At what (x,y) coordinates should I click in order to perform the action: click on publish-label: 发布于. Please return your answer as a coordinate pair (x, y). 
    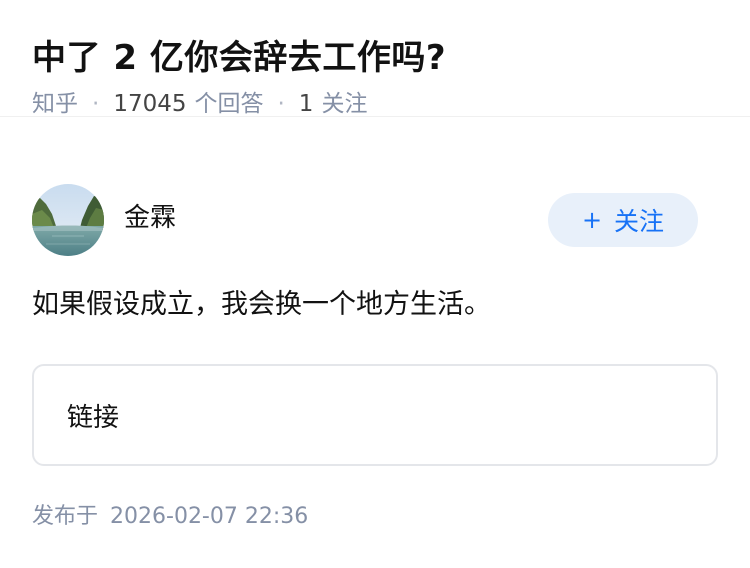
    Looking at the image, I should click on (65, 516).